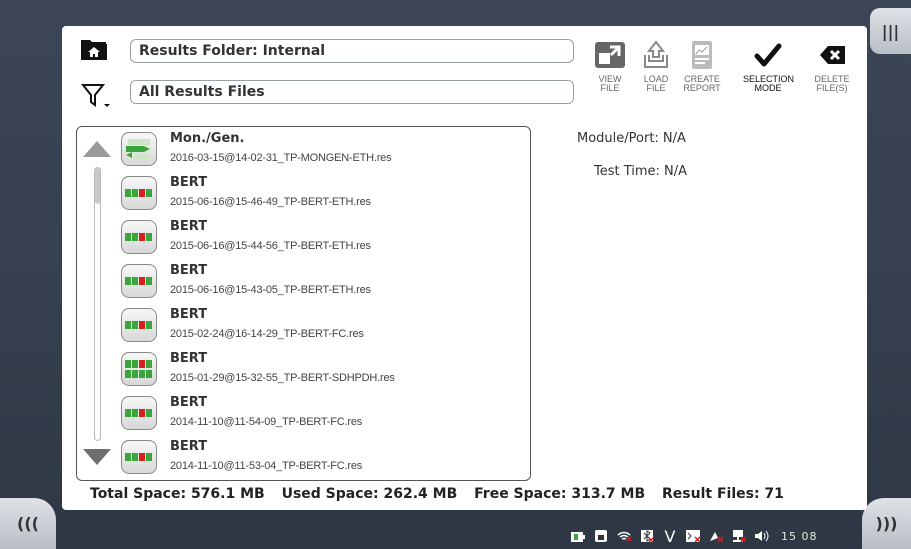  I want to click on free-space: Free Space: 313.7 MB, so click(560, 494).